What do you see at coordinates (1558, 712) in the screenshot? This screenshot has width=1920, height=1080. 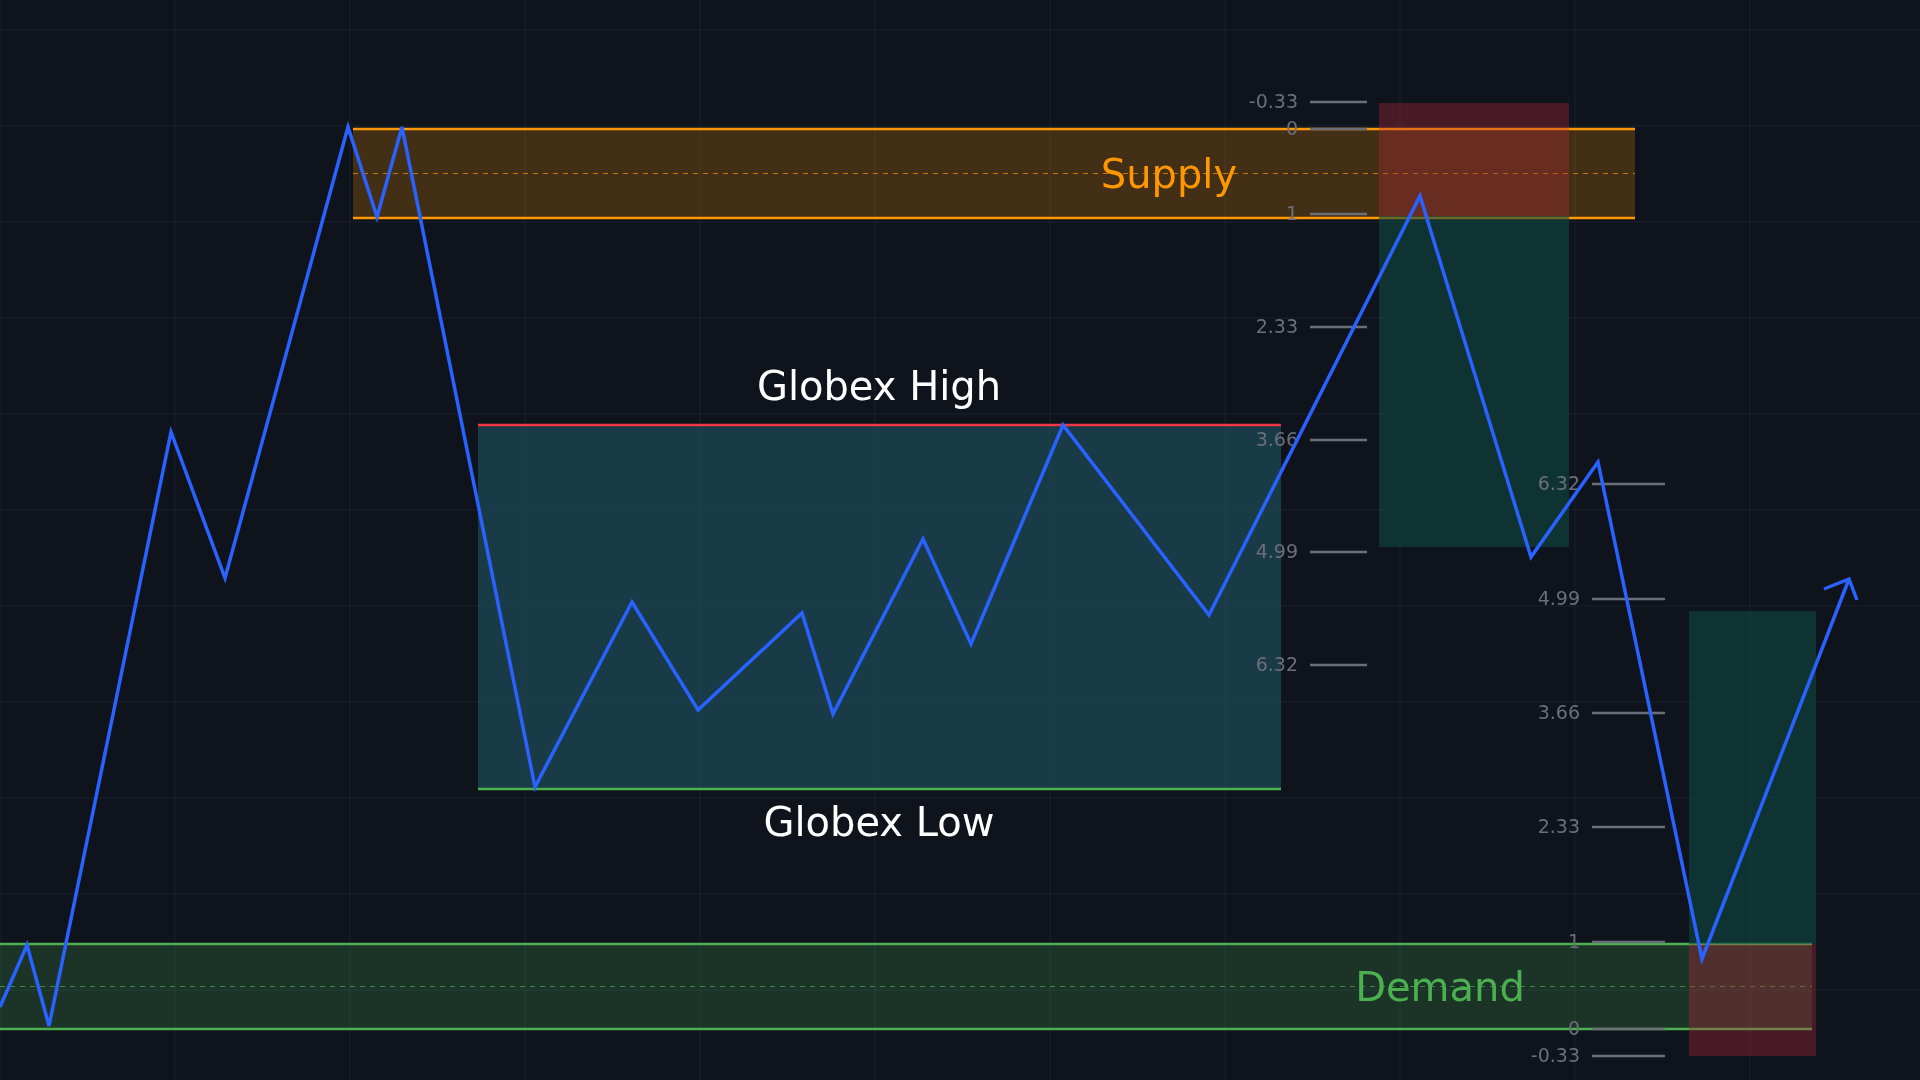 I see `level-label: 3.66` at bounding box center [1558, 712].